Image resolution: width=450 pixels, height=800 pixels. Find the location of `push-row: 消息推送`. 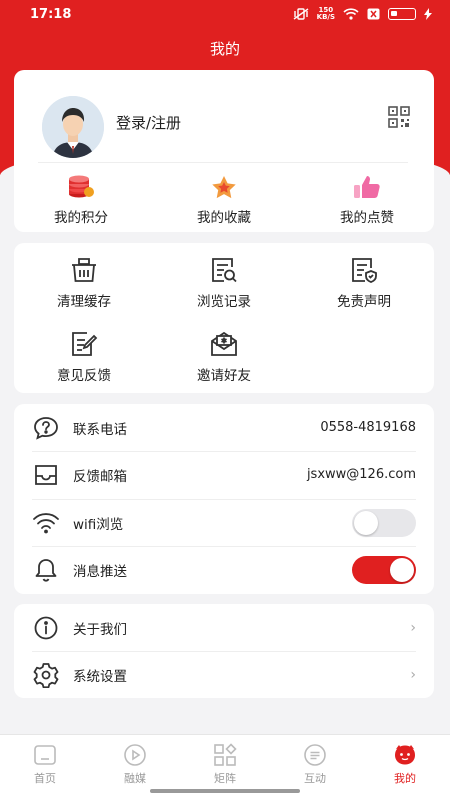

push-row: 消息推送 is located at coordinates (224, 569).